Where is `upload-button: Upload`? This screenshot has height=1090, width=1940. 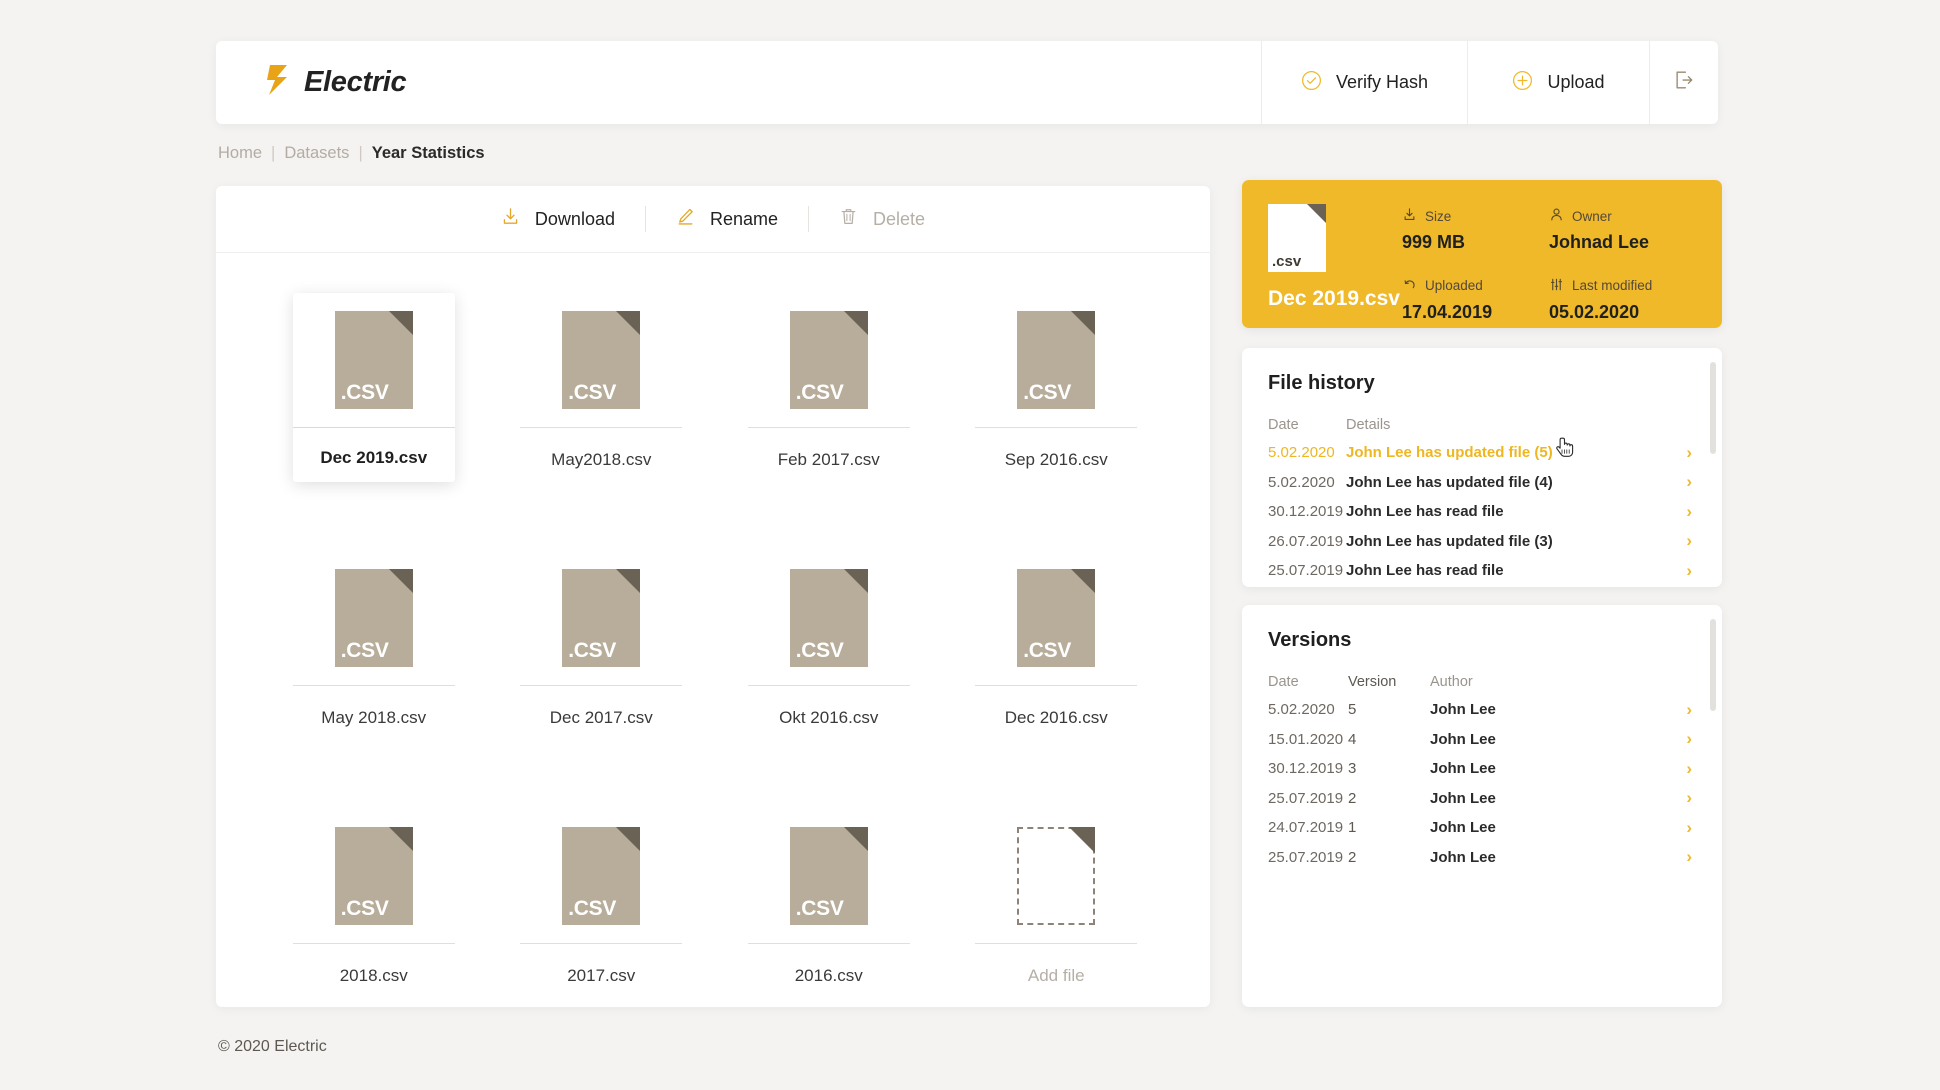 upload-button: Upload is located at coordinates (1558, 82).